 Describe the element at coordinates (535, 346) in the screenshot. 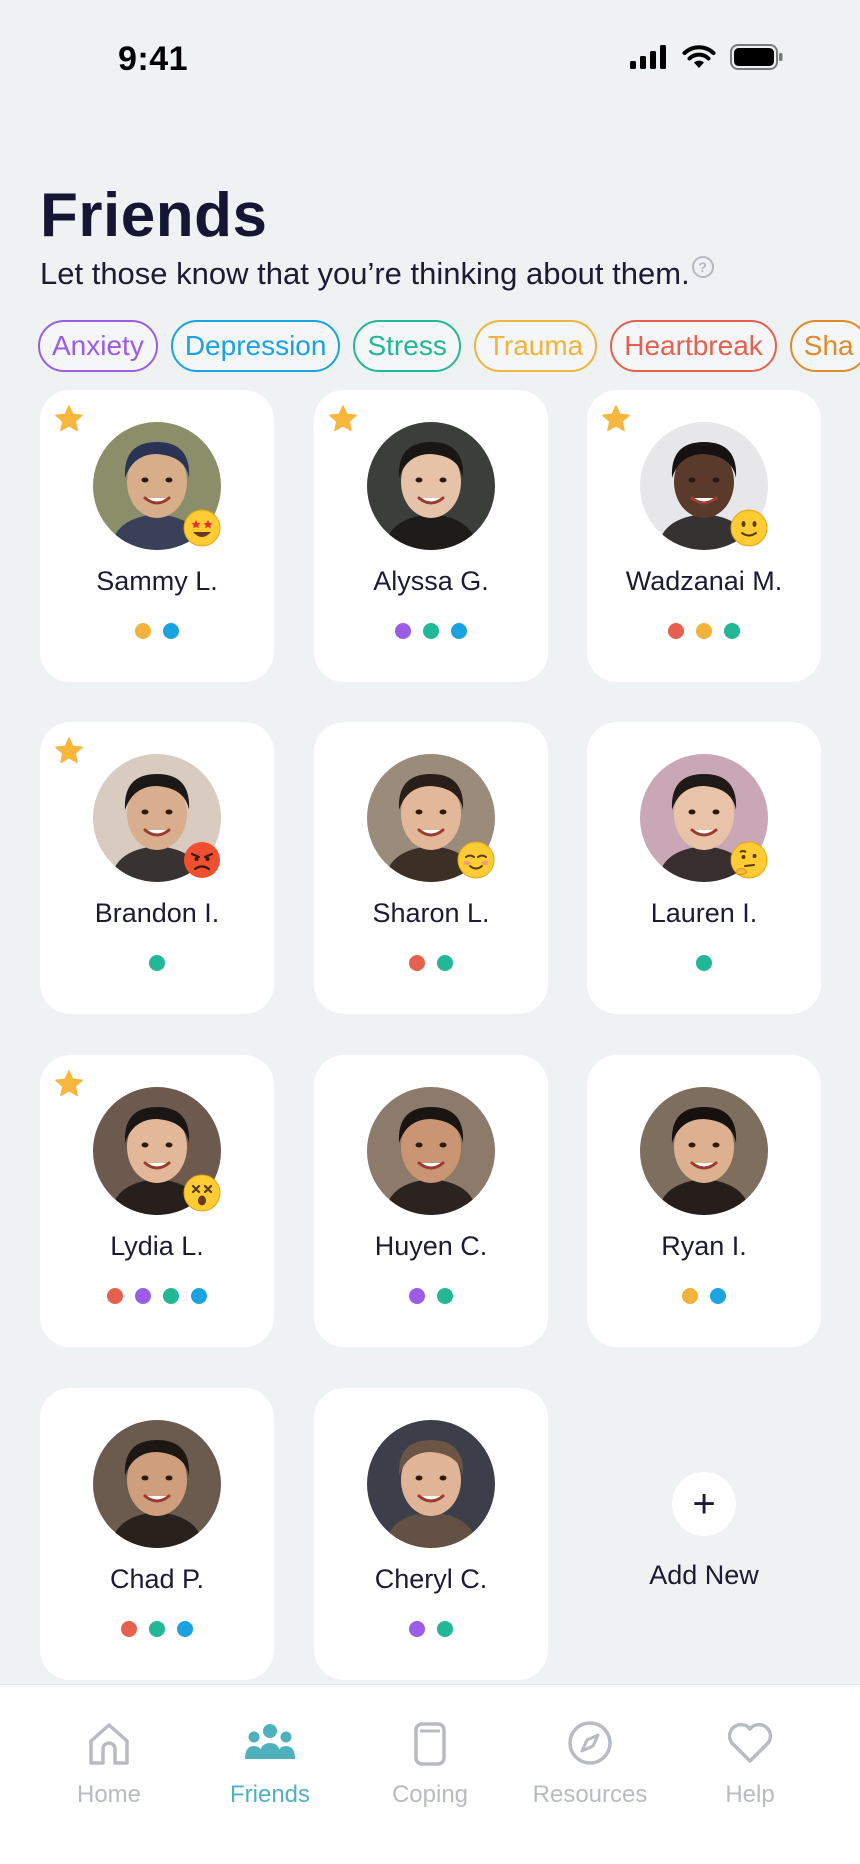

I see `filter-chip-trauma: Trauma` at that location.